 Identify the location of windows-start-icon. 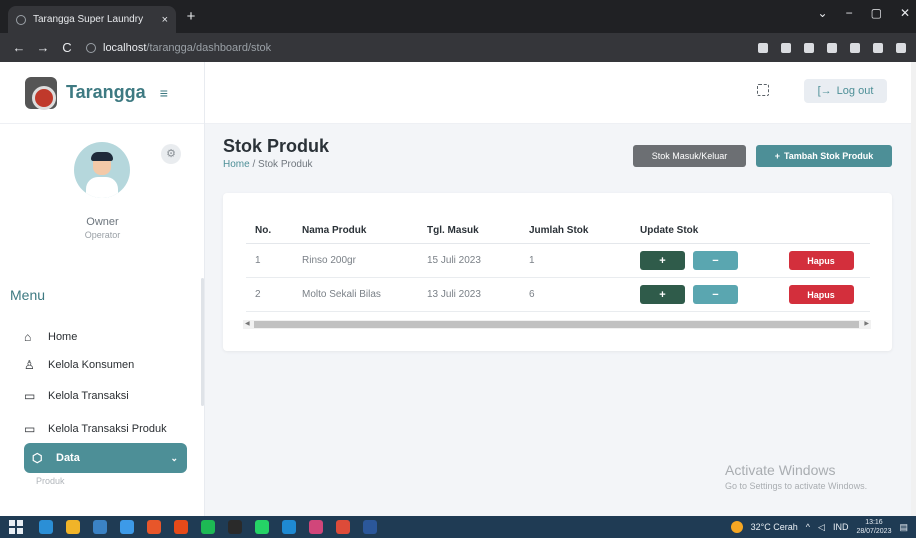
(16, 527).